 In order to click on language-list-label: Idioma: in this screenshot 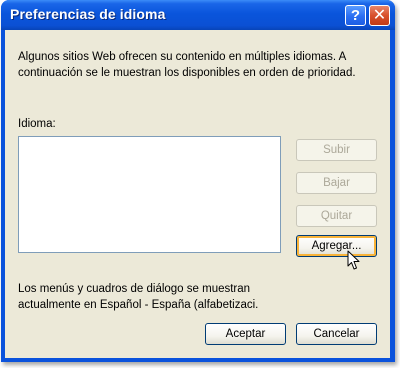, I will do `click(37, 124)`.